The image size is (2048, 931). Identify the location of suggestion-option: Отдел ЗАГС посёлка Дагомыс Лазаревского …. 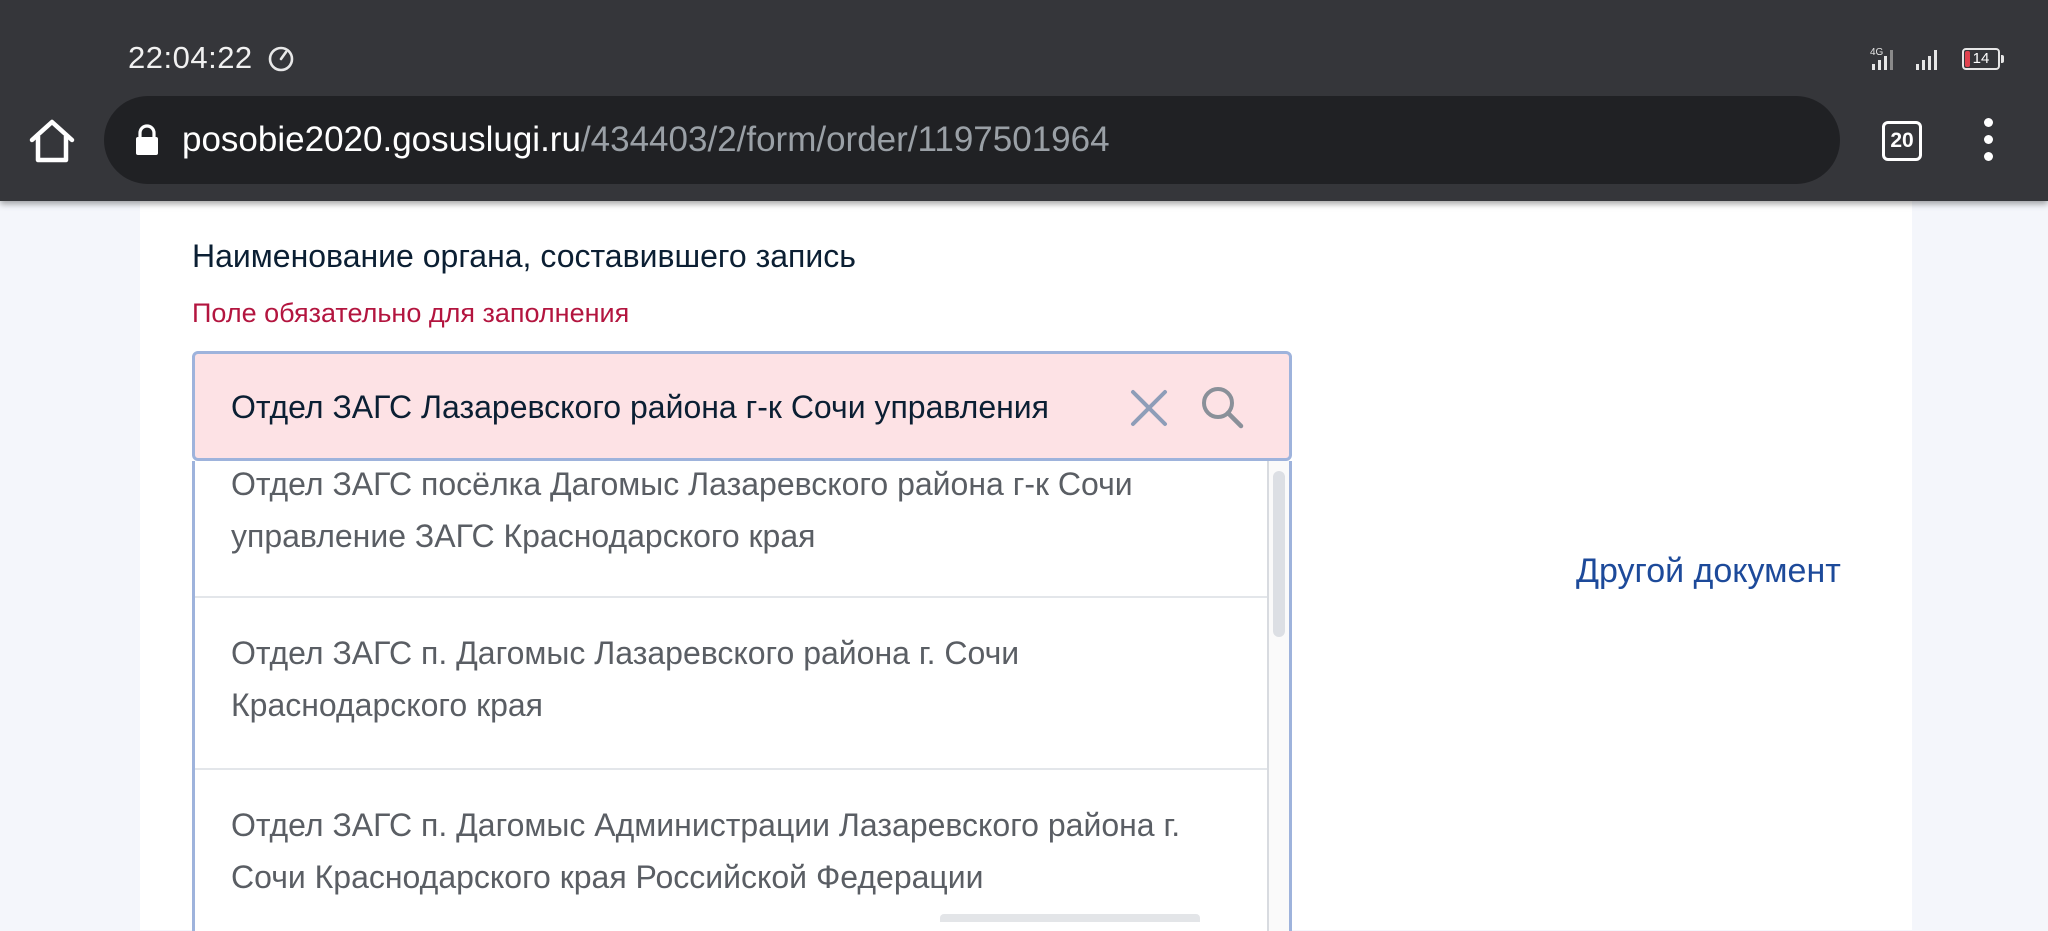
(731, 529).